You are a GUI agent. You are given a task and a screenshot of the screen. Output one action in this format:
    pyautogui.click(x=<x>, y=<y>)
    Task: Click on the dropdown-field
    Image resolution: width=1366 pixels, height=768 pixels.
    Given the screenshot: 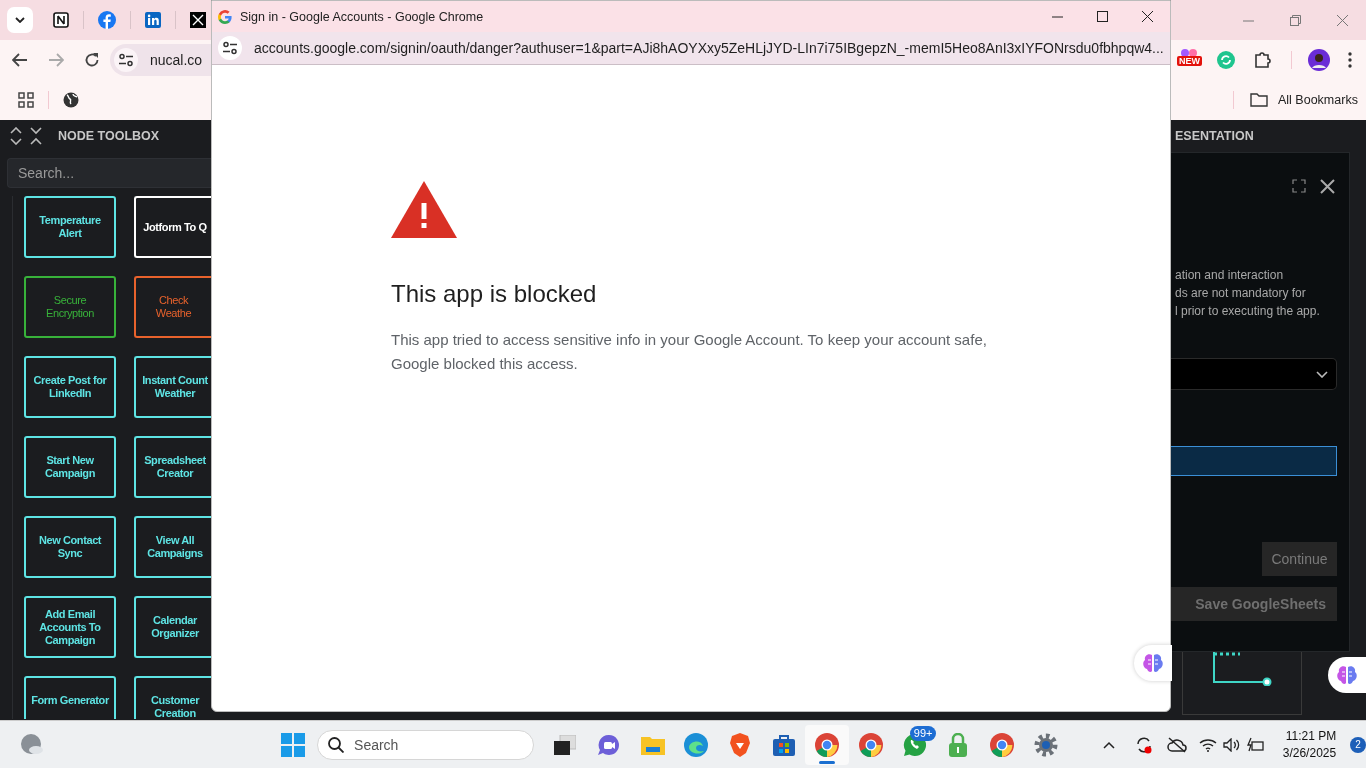 What is the action you would take?
    pyautogui.click(x=1254, y=374)
    